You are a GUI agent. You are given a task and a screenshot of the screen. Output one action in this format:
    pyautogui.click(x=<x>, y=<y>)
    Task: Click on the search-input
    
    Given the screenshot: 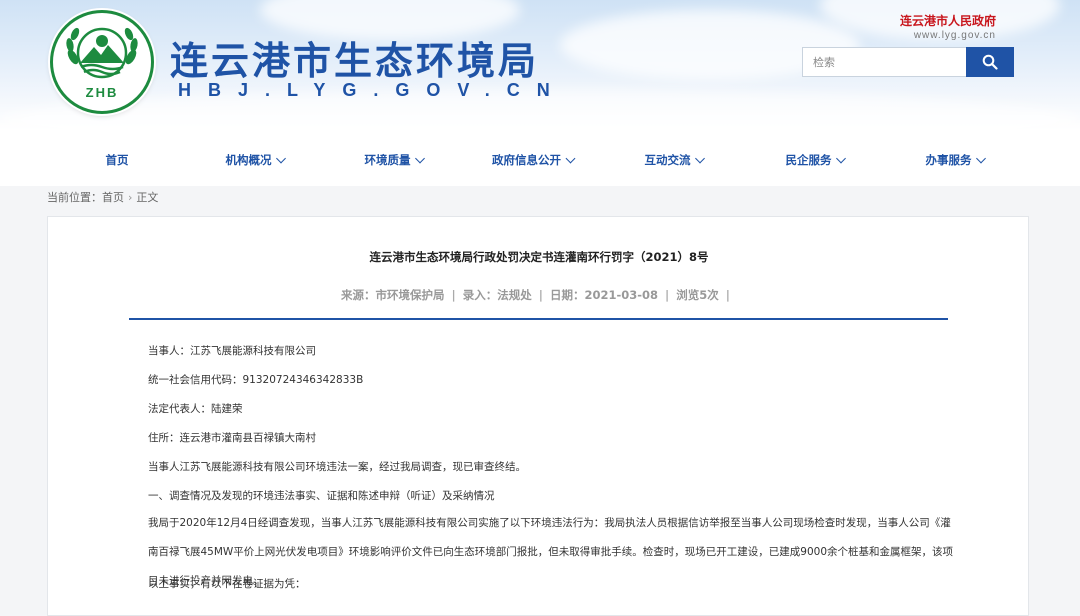 What is the action you would take?
    pyautogui.click(x=884, y=62)
    